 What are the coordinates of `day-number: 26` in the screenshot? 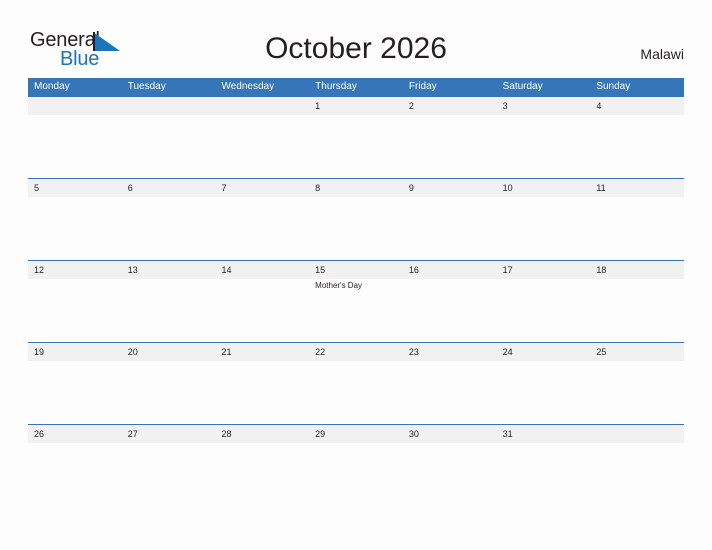 It's located at (39, 434).